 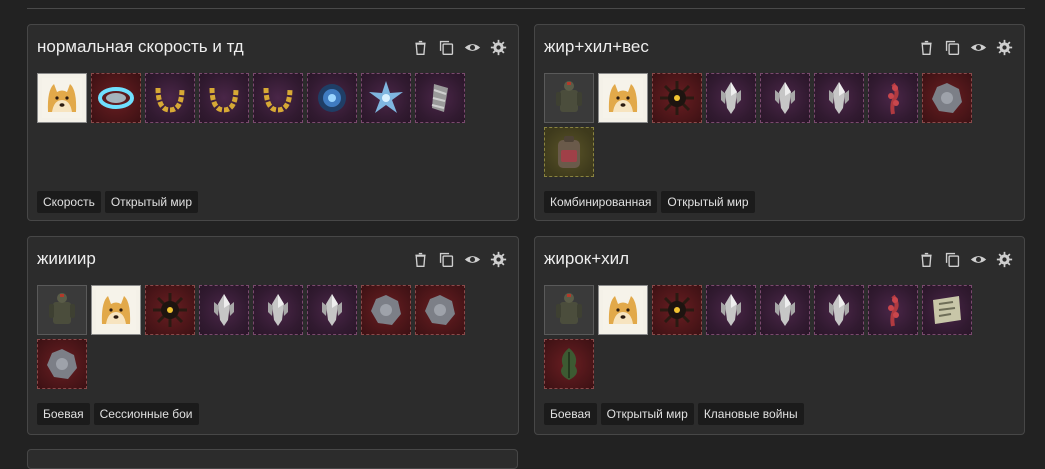 I want to click on build-tags: Комбинированная Открытый мир, so click(x=649, y=202).